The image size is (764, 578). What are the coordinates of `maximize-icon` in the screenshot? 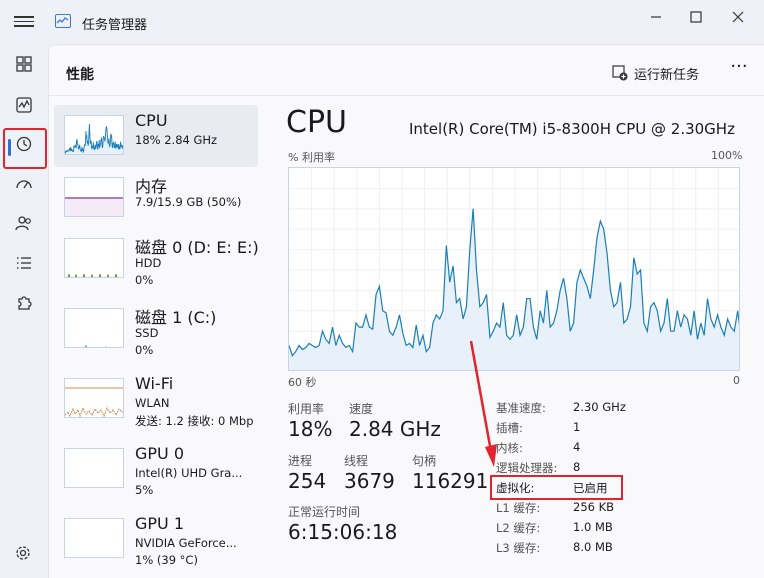 It's located at (696, 17).